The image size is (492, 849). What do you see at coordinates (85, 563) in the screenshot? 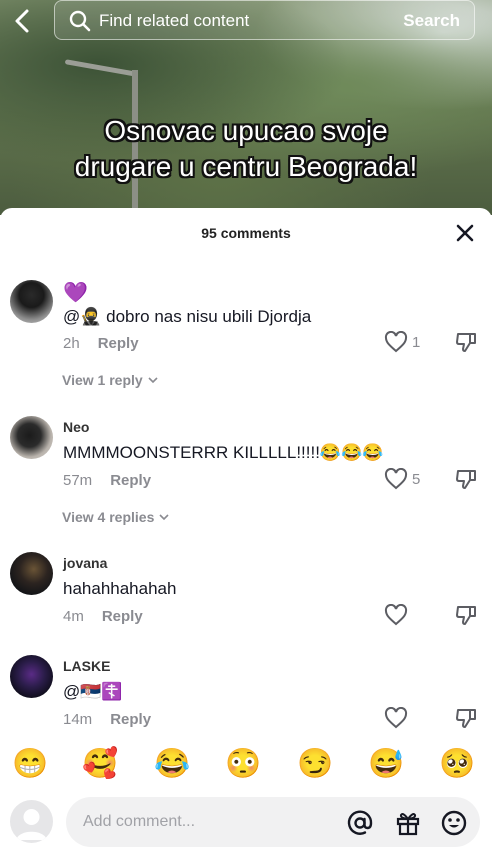
I see `comment-author: jovana` at bounding box center [85, 563].